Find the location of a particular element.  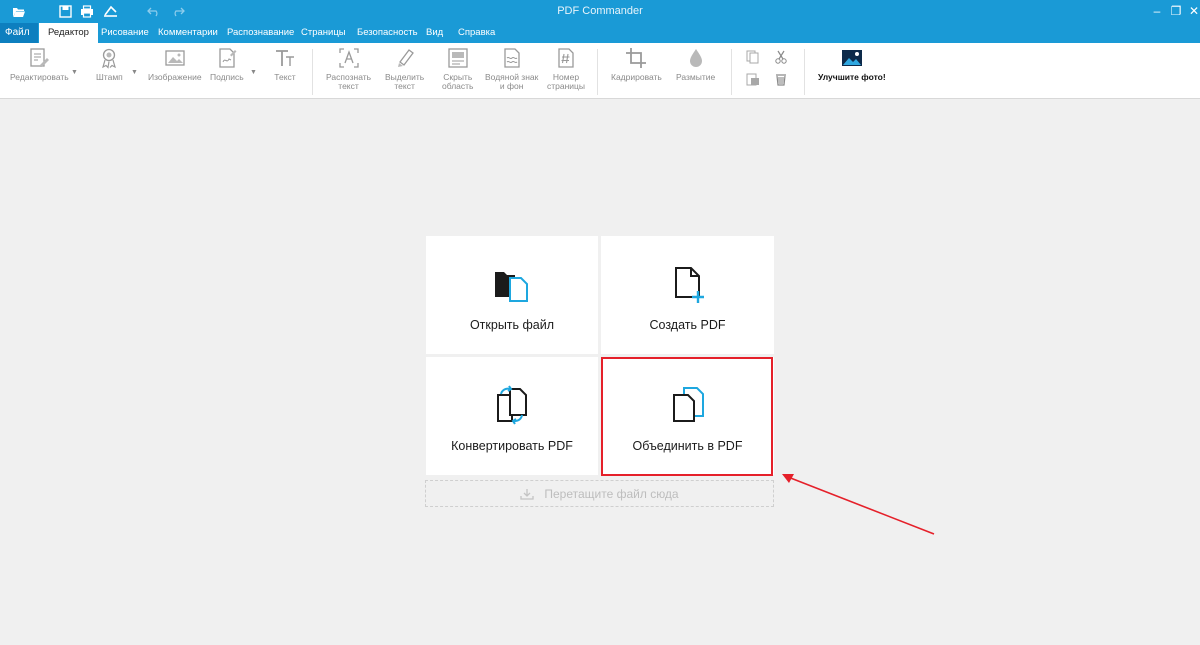

tab-recognition: Распознавание is located at coordinates (260, 33).